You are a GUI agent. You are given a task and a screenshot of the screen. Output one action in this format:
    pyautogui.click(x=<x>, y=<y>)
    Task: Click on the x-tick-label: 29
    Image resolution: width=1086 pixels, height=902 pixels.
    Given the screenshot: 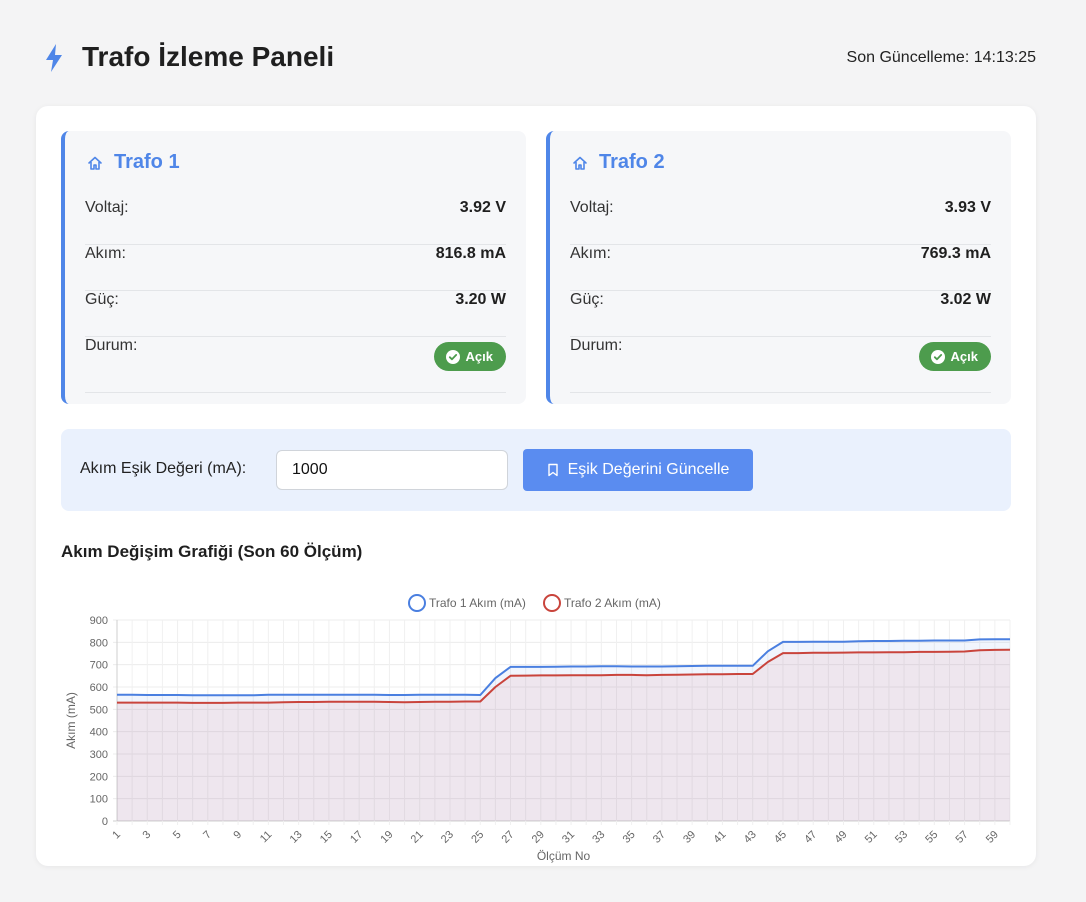 What is the action you would take?
    pyautogui.click(x=538, y=837)
    